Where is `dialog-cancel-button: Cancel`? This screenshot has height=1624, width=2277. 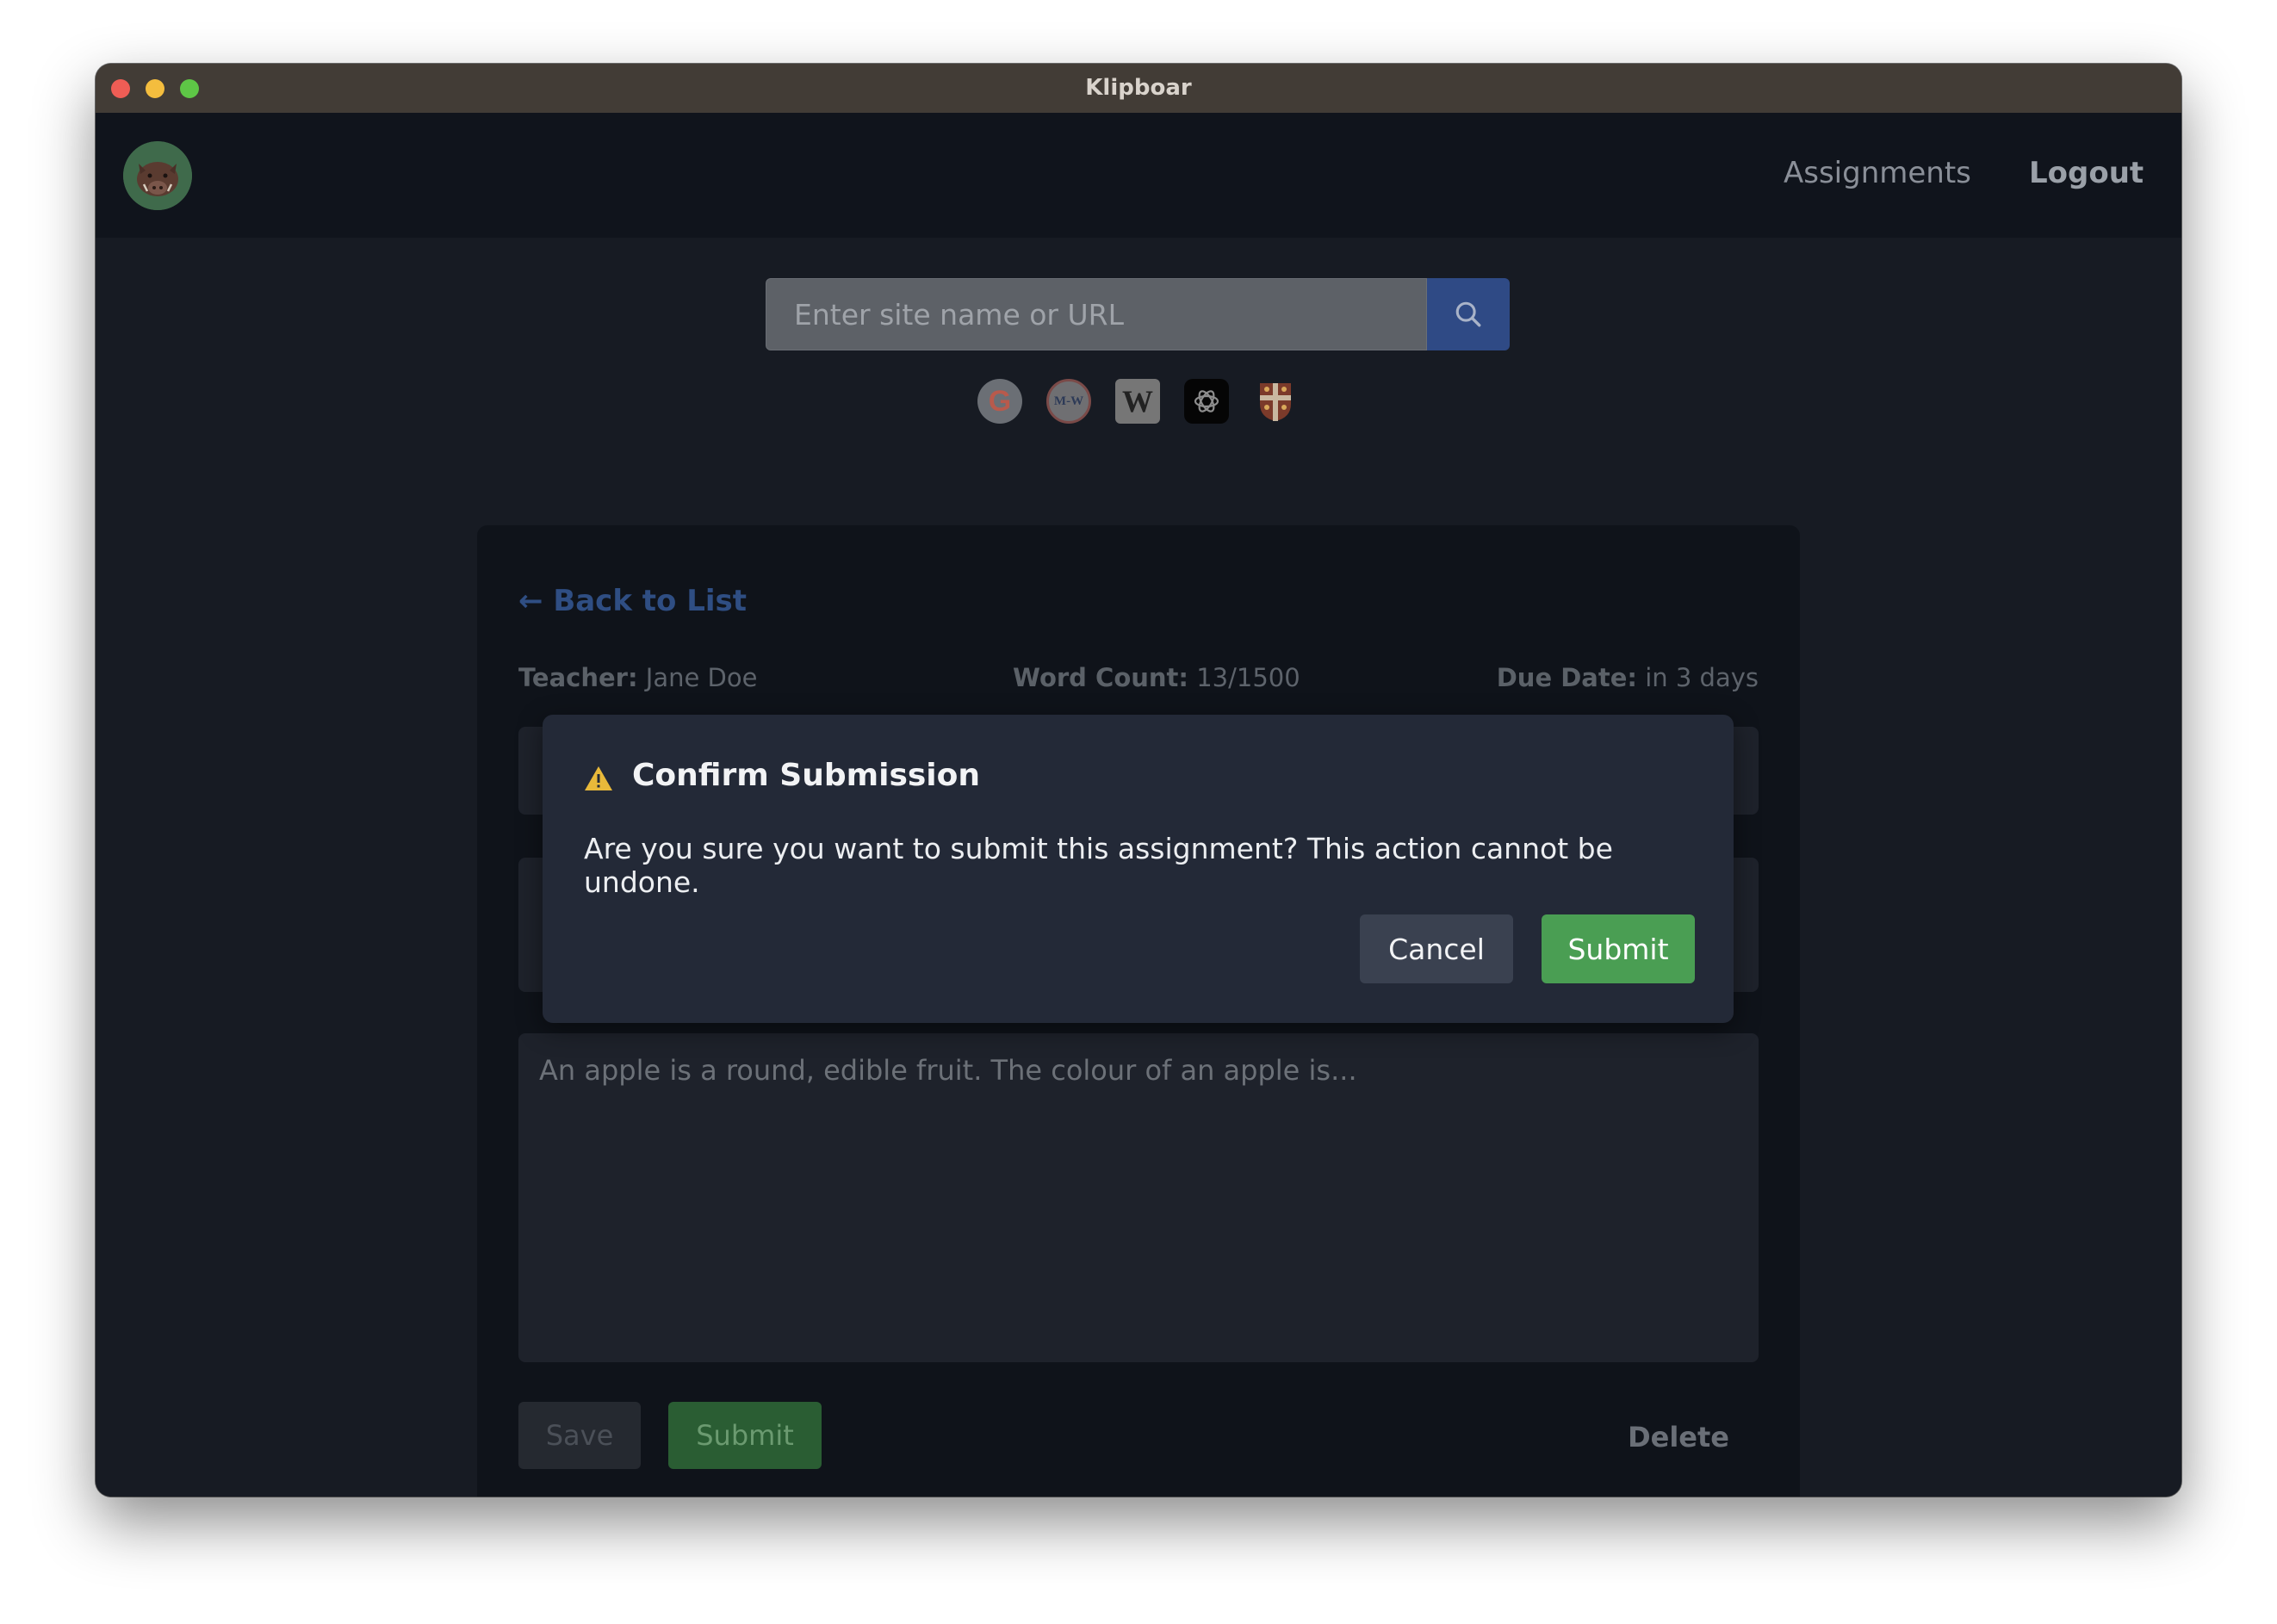 dialog-cancel-button: Cancel is located at coordinates (1436, 949).